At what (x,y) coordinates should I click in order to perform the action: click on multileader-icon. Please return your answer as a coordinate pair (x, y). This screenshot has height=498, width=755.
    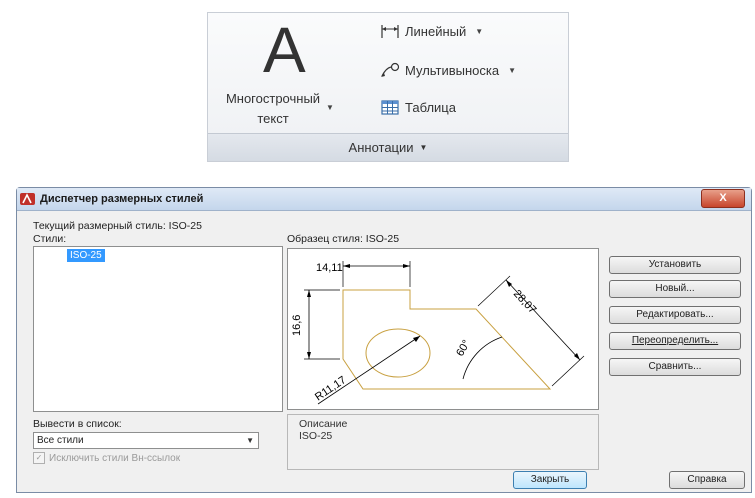
    Looking at the image, I should click on (390, 70).